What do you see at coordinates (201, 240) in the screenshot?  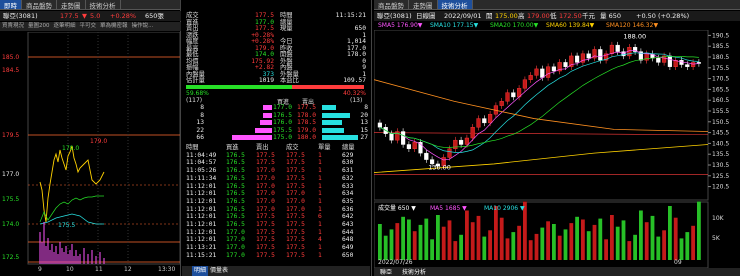 I see `tick-cell: 11:12:01` at bounding box center [201, 240].